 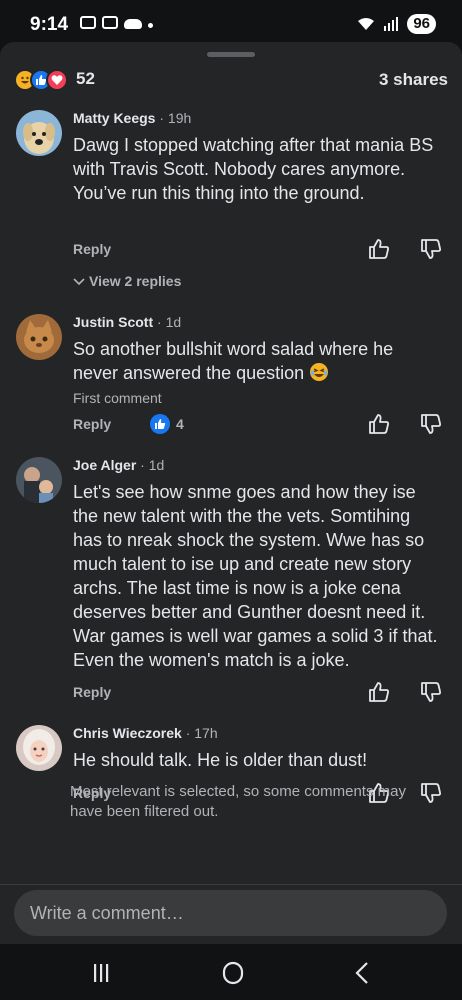 I want to click on drag-handle, so click(x=231, y=54).